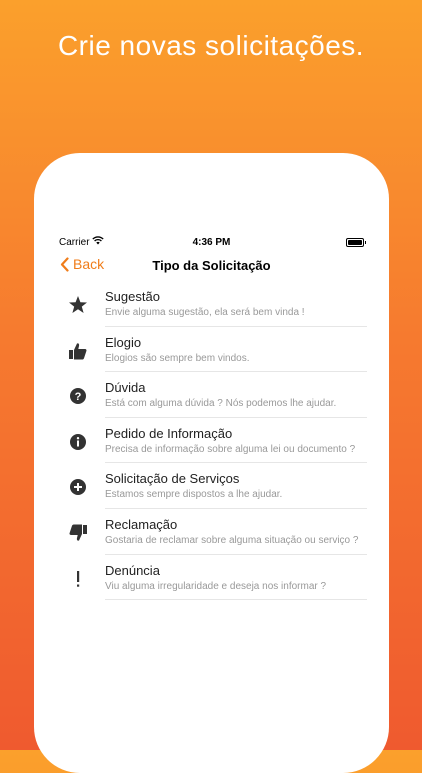 Image resolution: width=422 pixels, height=773 pixels. What do you see at coordinates (141, 524) in the screenshot?
I see `item-title: Reclamação` at bounding box center [141, 524].